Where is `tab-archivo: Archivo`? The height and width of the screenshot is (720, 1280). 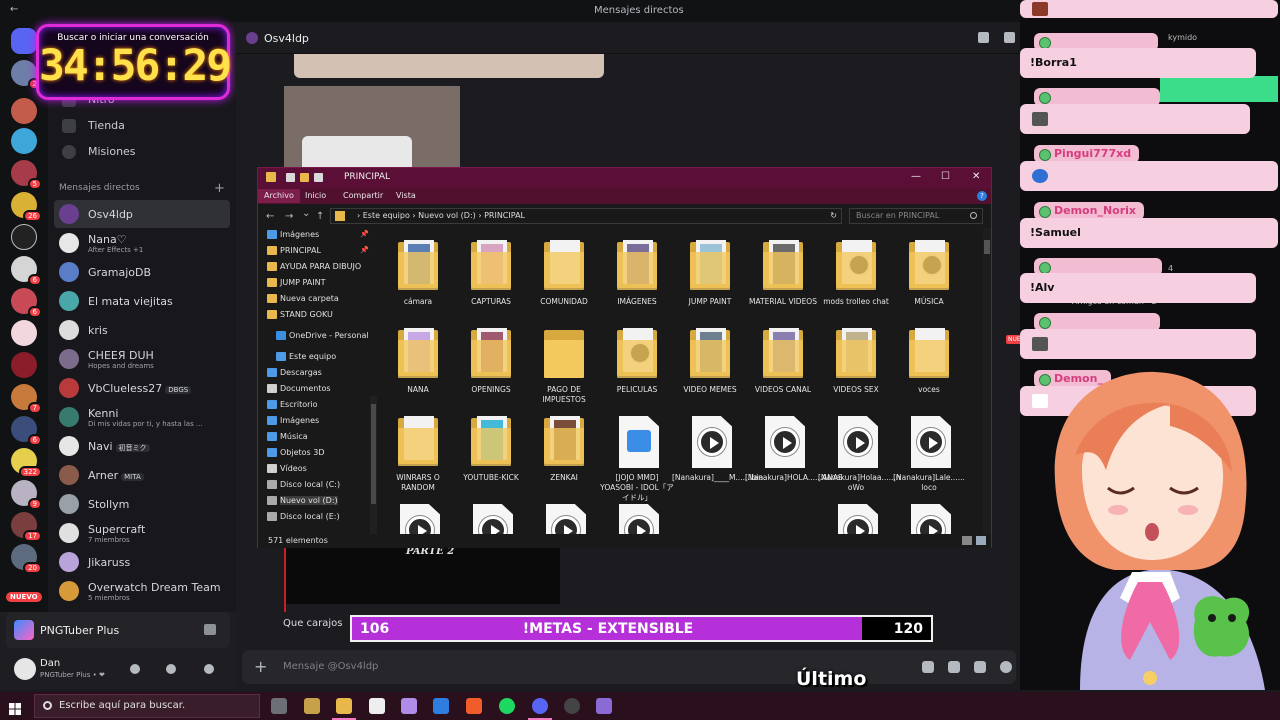
tab-archivo: Archivo is located at coordinates (279, 196).